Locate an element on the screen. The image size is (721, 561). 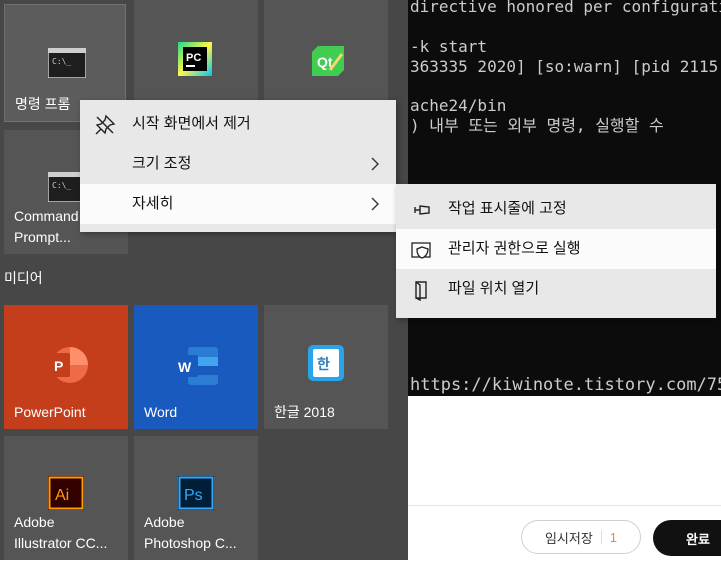
editor-bottom-bar: 임시저장 1 완료 is located at coordinates (564, 533).